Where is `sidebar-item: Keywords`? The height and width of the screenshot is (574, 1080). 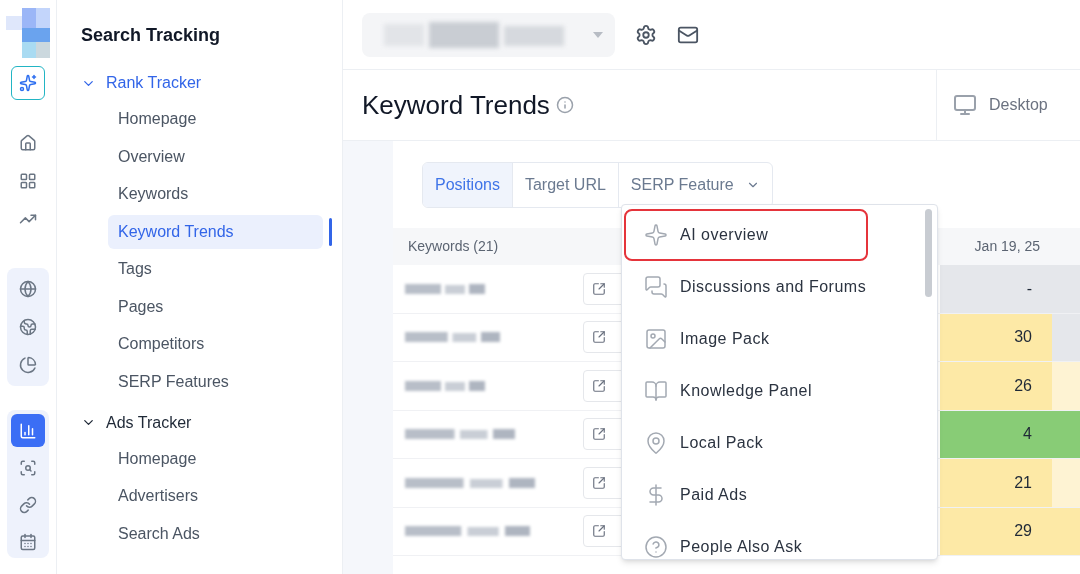
sidebar-item: Keywords is located at coordinates (217, 194).